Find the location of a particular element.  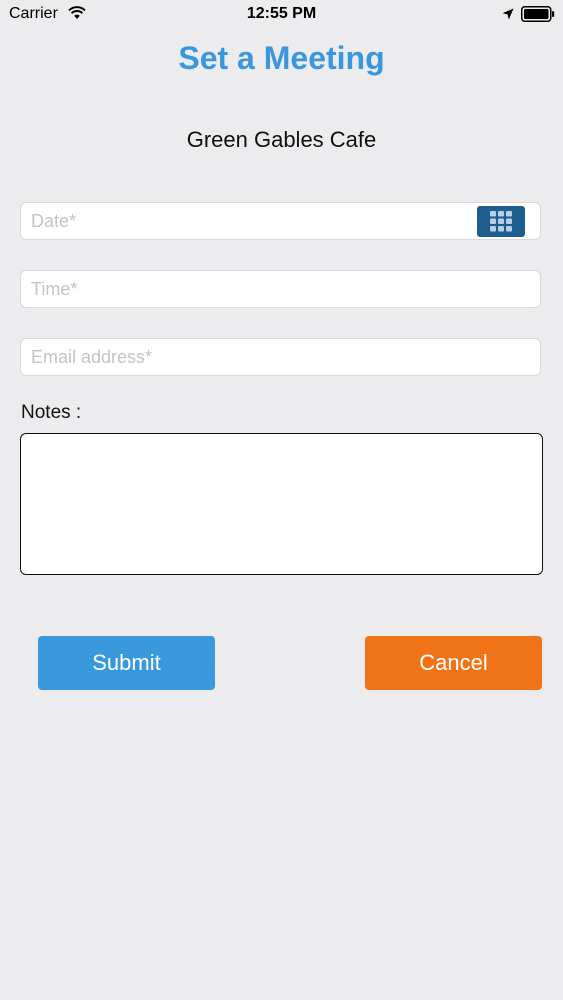

cancel-button: Cancel is located at coordinates (453, 663).